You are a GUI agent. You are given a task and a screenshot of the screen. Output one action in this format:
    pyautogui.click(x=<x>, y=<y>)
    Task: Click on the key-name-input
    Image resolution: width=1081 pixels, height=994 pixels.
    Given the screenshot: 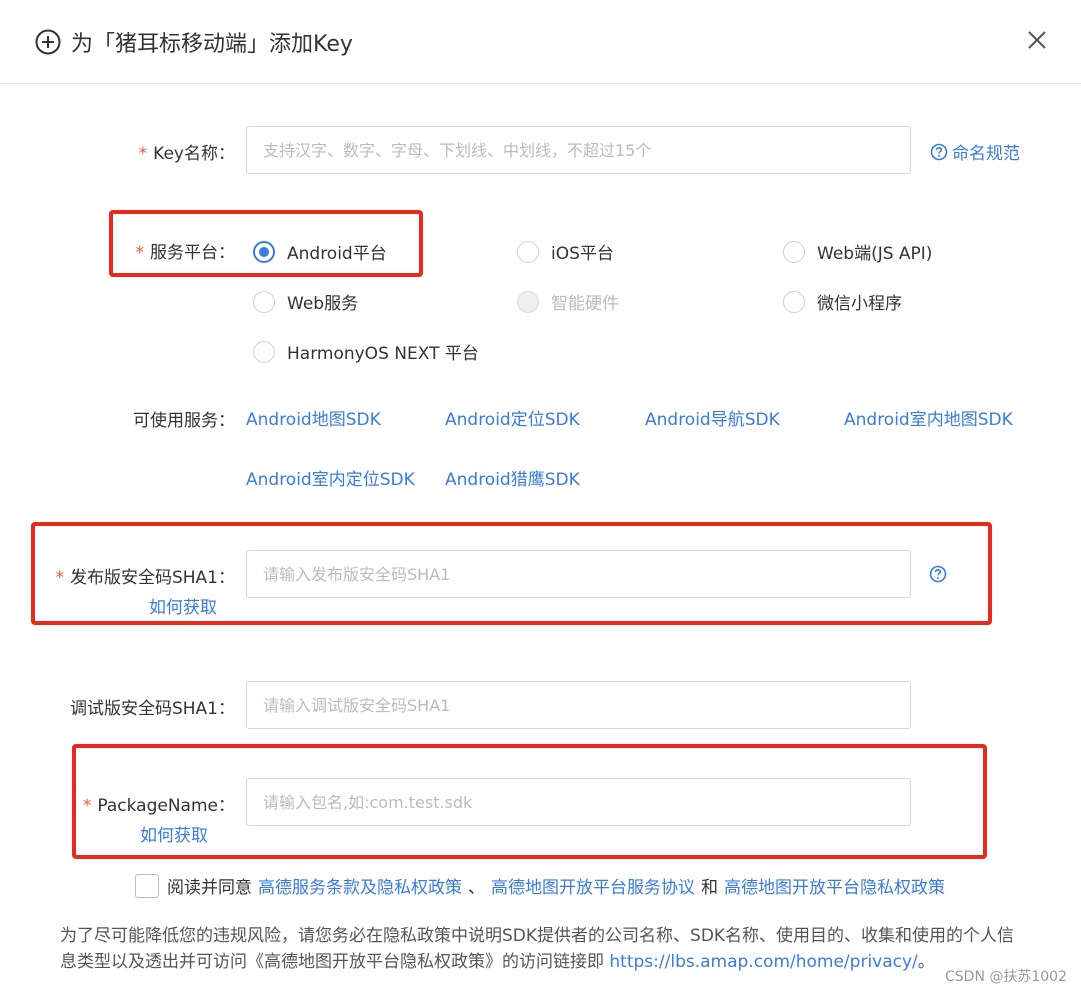 What is the action you would take?
    pyautogui.click(x=578, y=150)
    